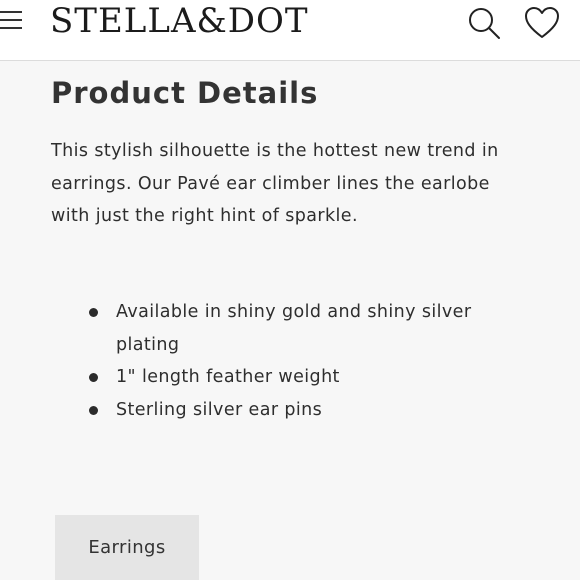 This screenshot has width=580, height=580. I want to click on site-header: STELLA&DOT, so click(290, 30).